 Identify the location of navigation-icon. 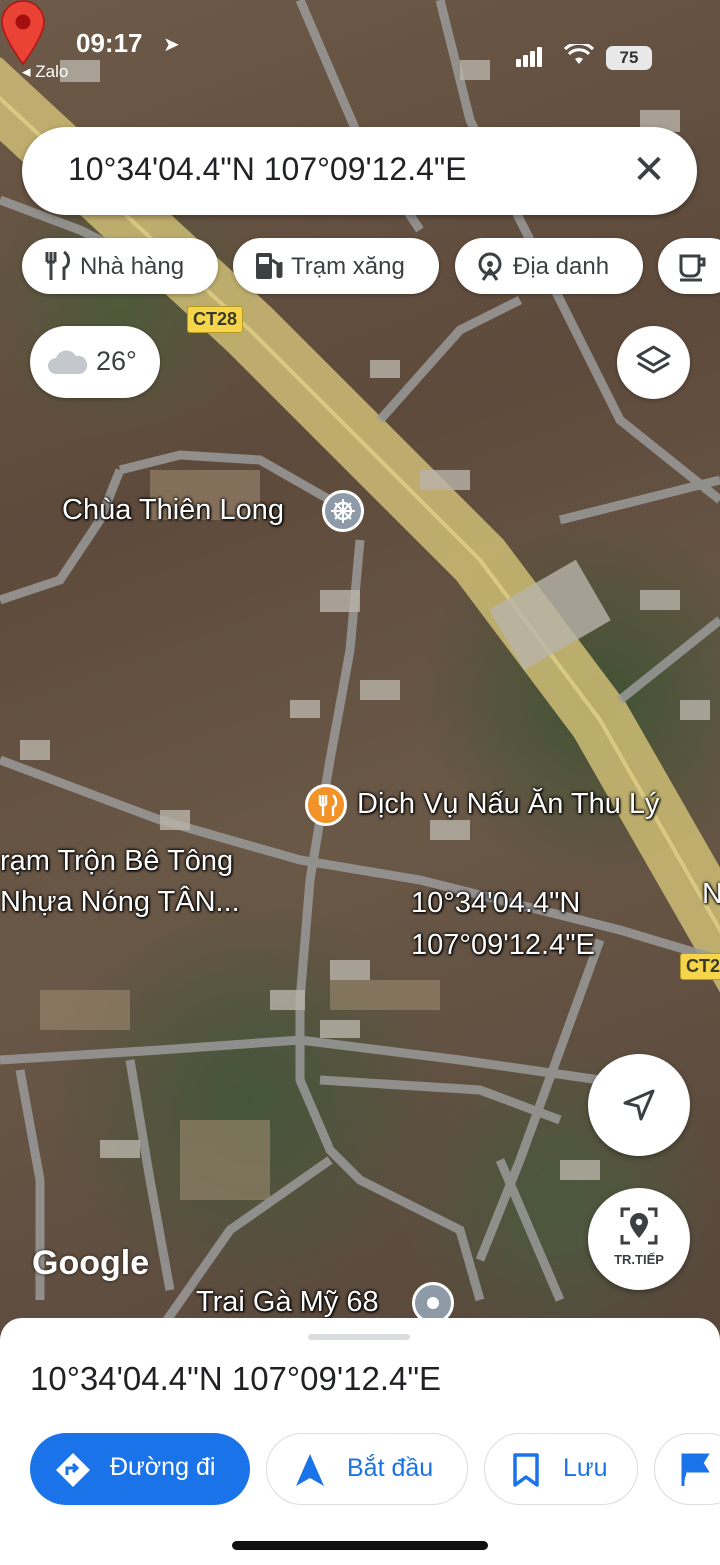
(310, 1470).